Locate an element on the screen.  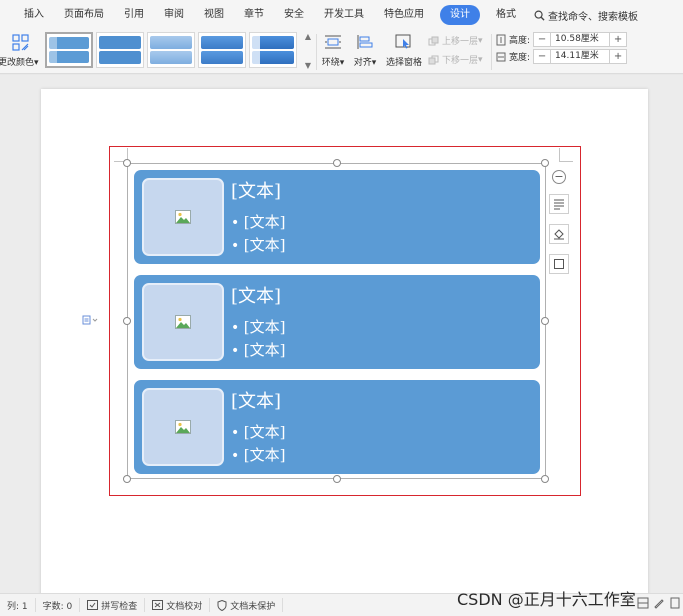
proofread-label: 文档校对 is located at coordinates (184, 606).